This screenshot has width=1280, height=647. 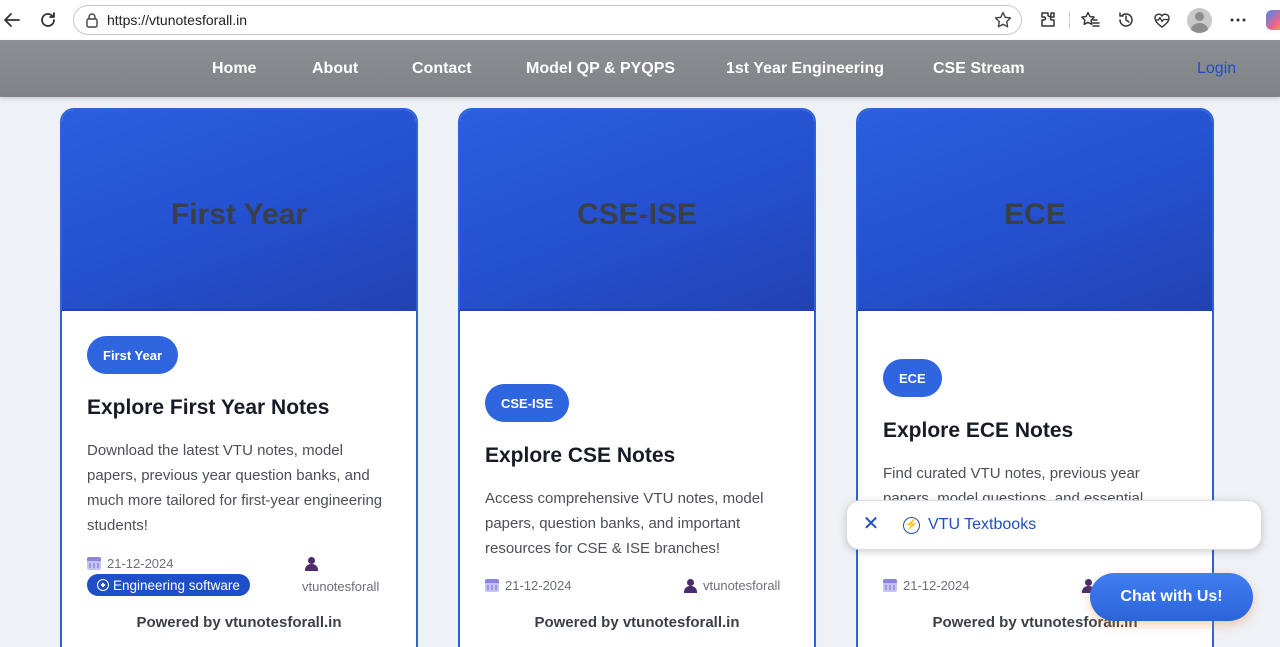 I want to click on vtu-textbooks-link: VTU Textbooks, so click(x=982, y=525).